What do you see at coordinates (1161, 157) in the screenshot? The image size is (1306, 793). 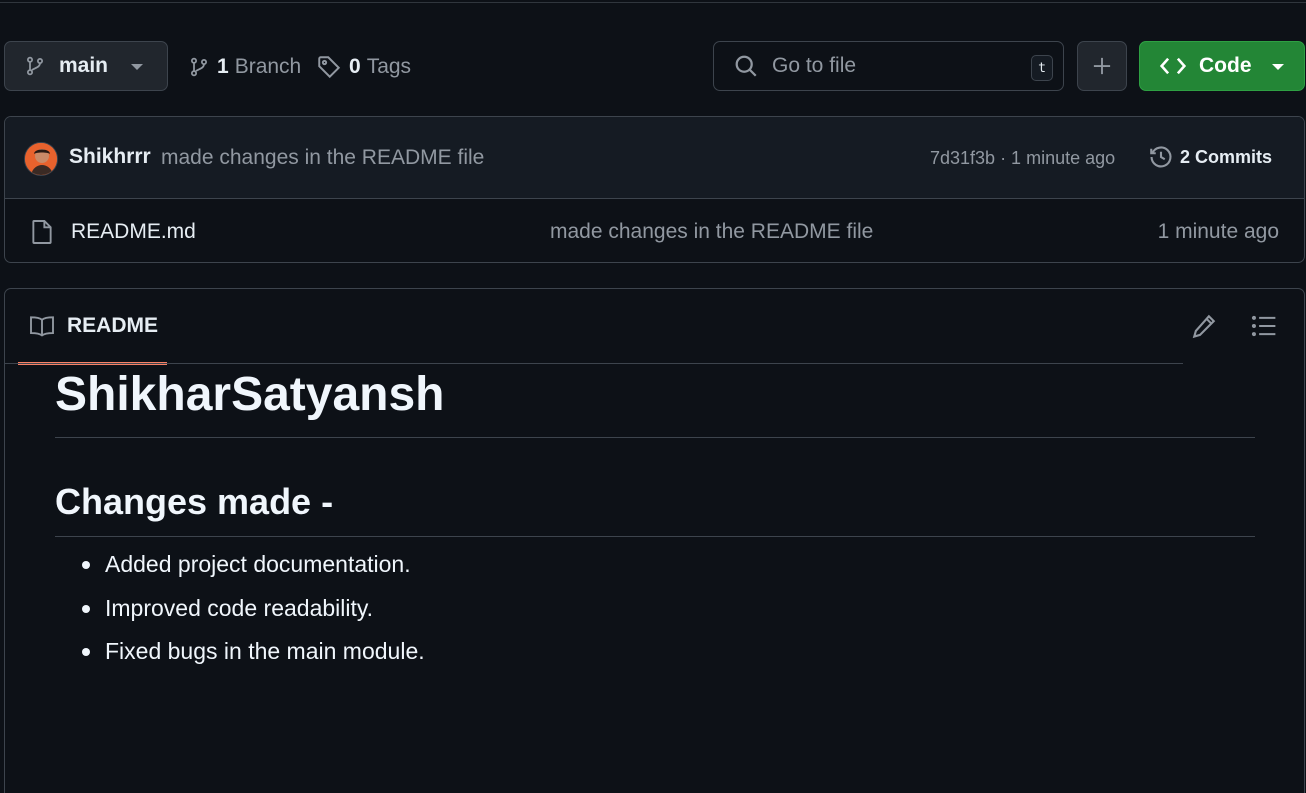 I see `history-icon` at bounding box center [1161, 157].